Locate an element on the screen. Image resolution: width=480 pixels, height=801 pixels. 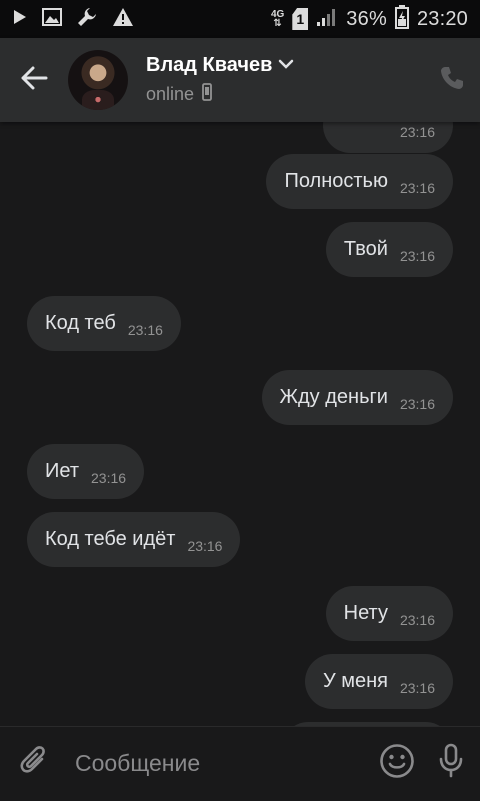
message-text: Код теб is located at coordinates (80, 323).